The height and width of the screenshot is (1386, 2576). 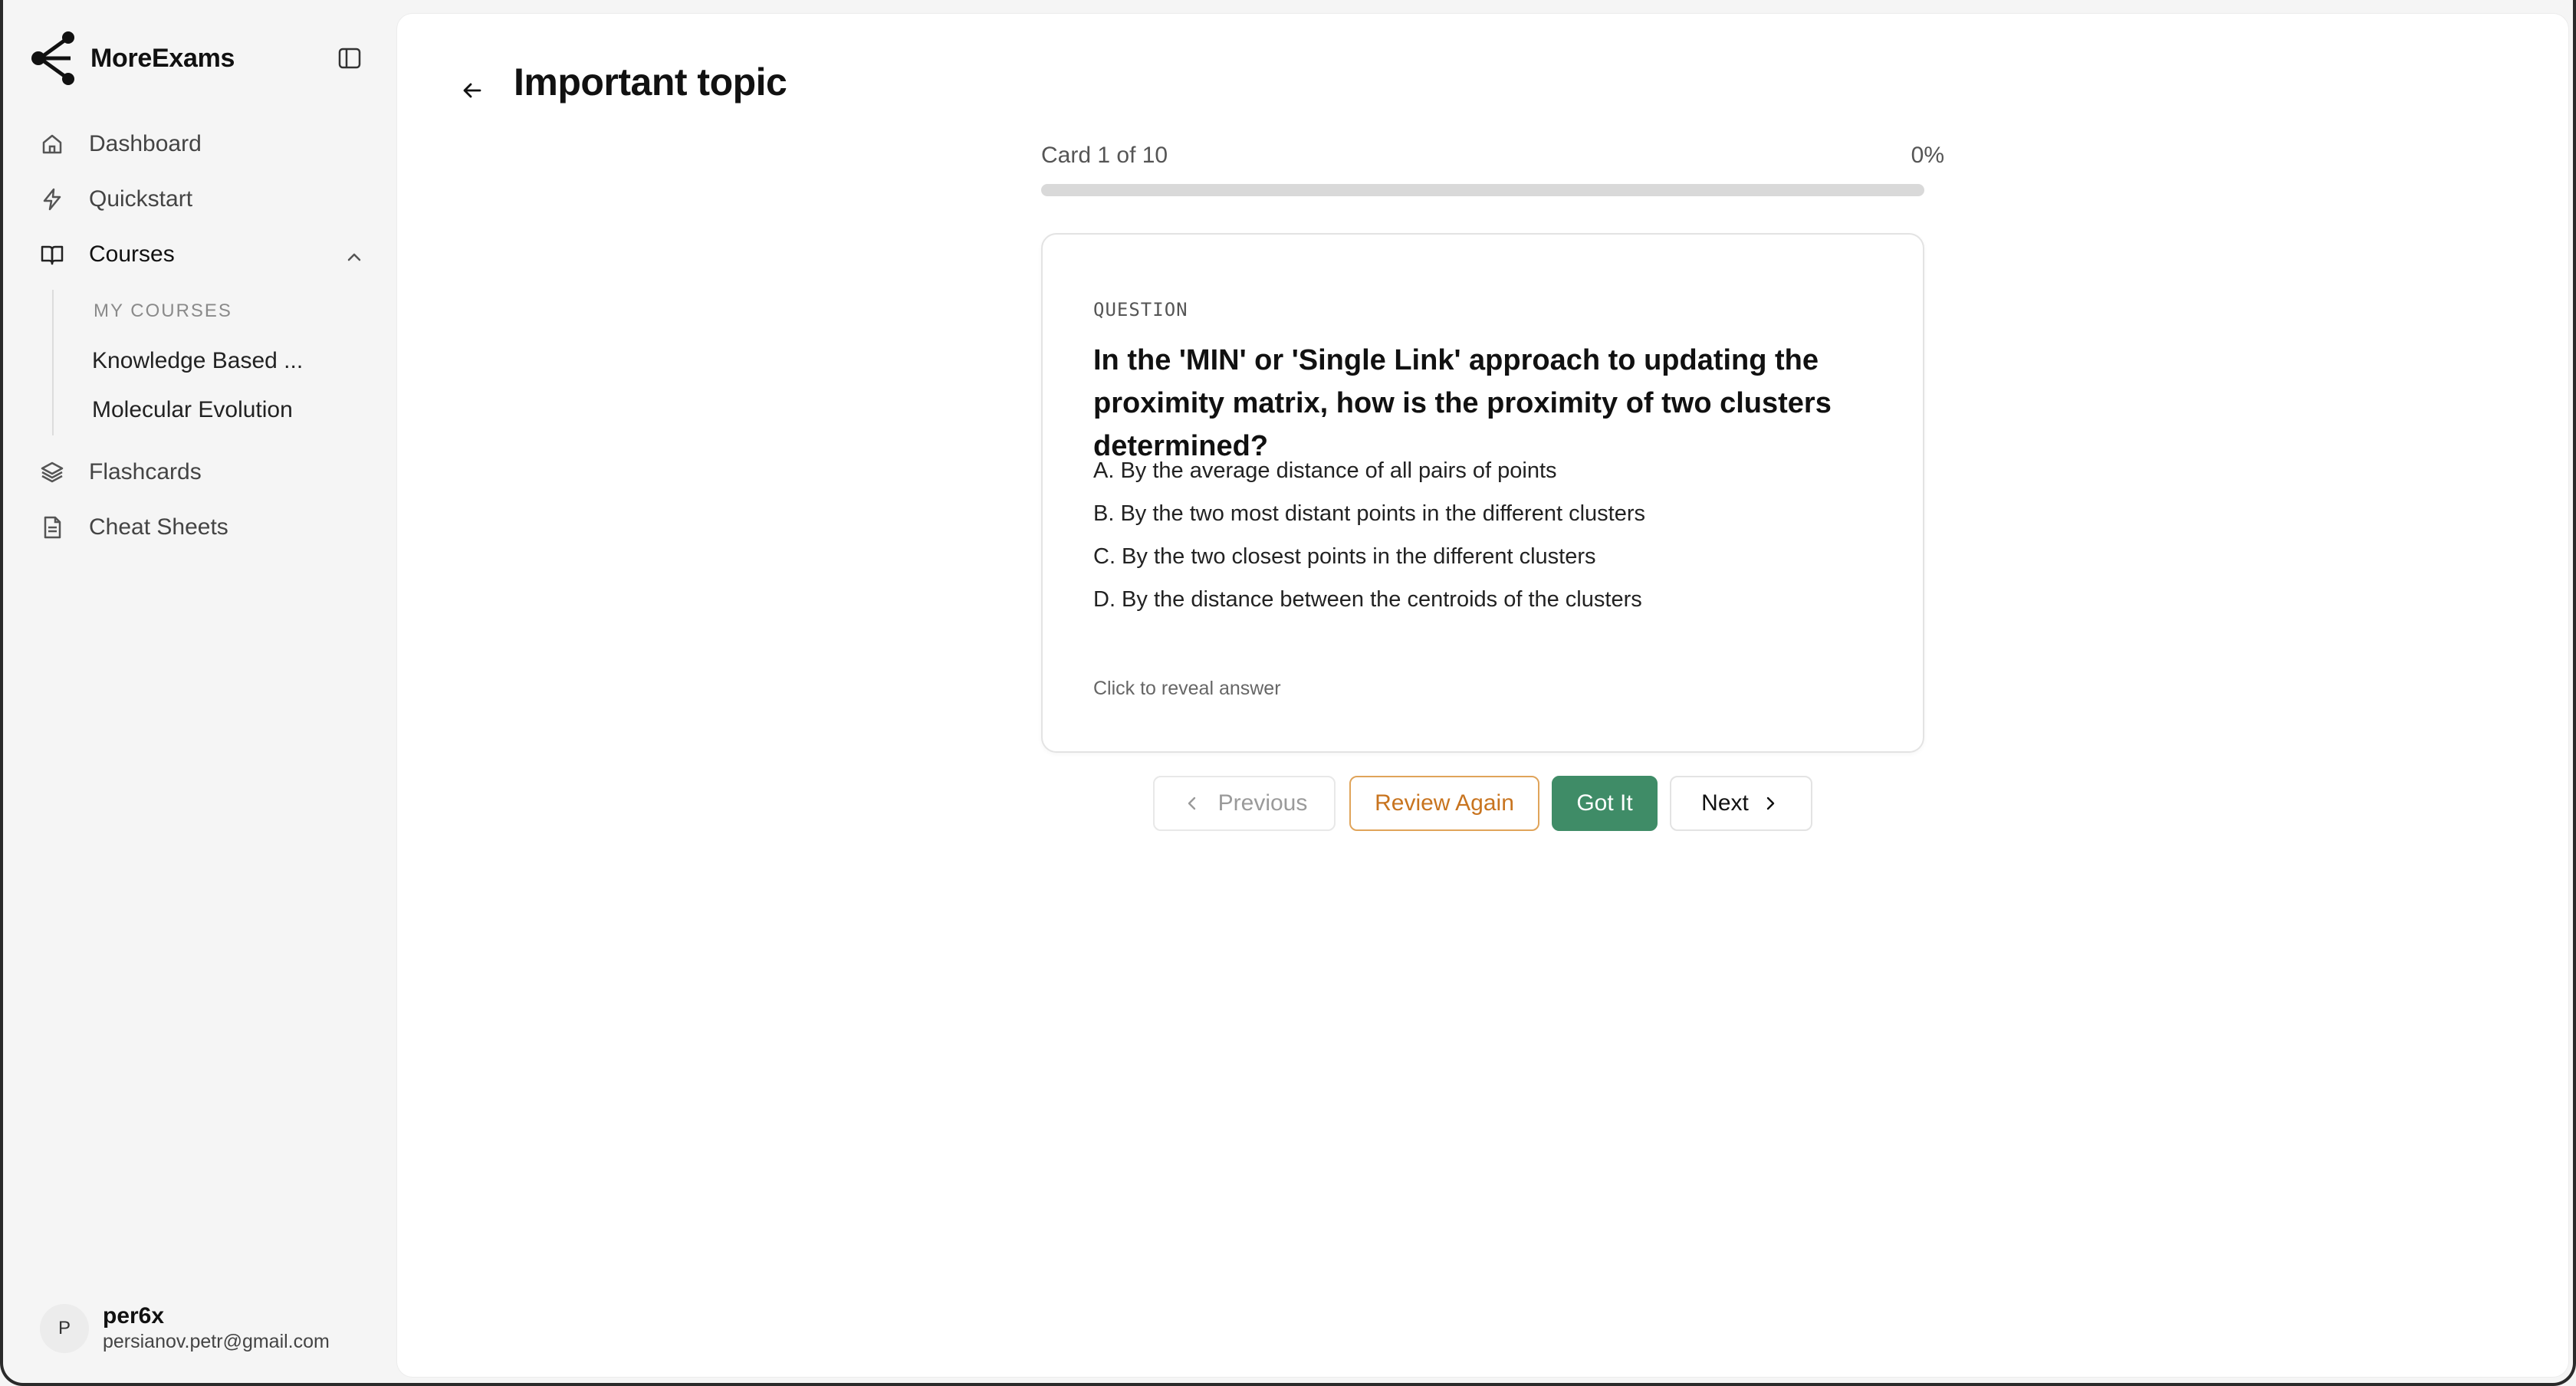 What do you see at coordinates (134, 1316) in the screenshot?
I see `user-name: per6x` at bounding box center [134, 1316].